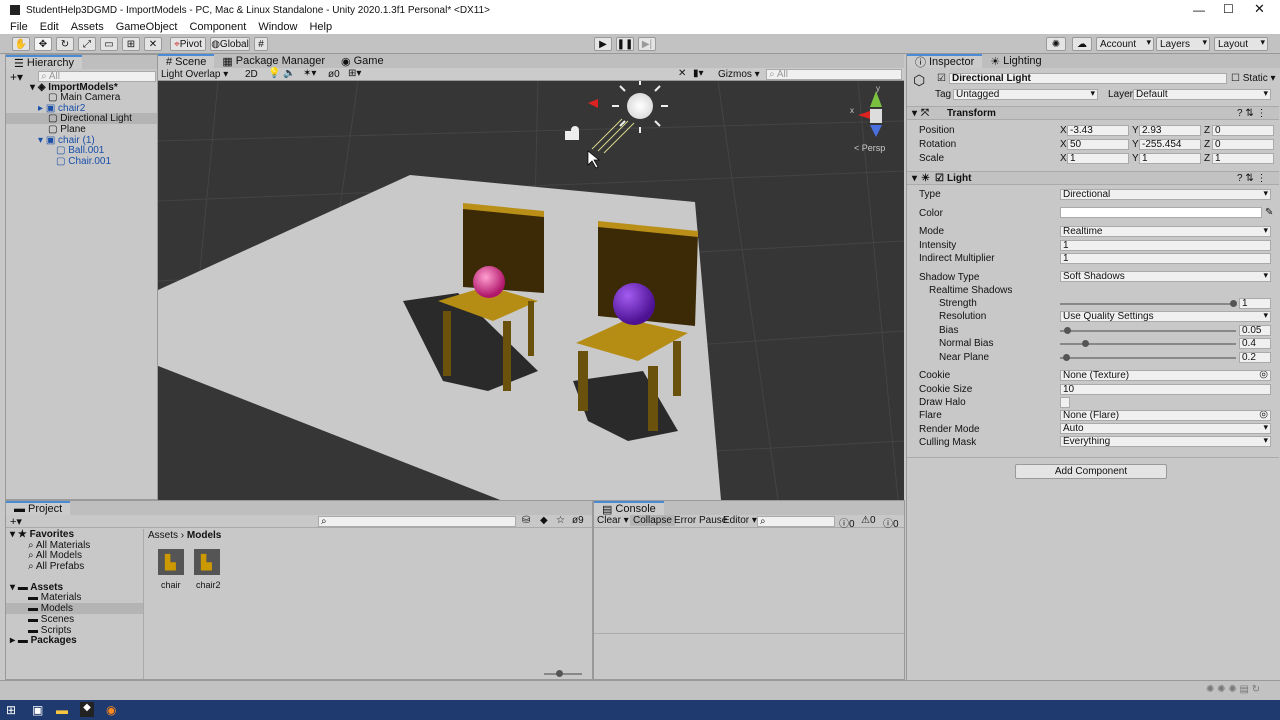 The width and height of the screenshot is (1280, 720). What do you see at coordinates (647, 44) in the screenshot?
I see `step-button: ▶|` at bounding box center [647, 44].